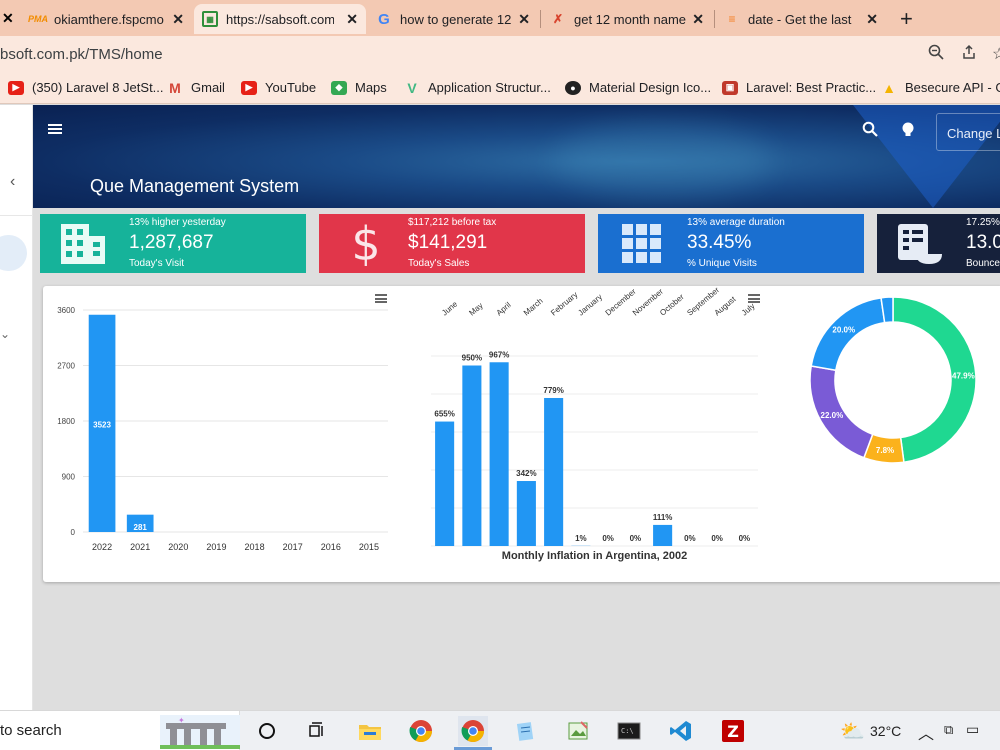 The height and width of the screenshot is (750, 1000). What do you see at coordinates (801, 19) in the screenshot?
I see `tab-stackoverflow-date: ≡ date - Get the last ✕` at bounding box center [801, 19].